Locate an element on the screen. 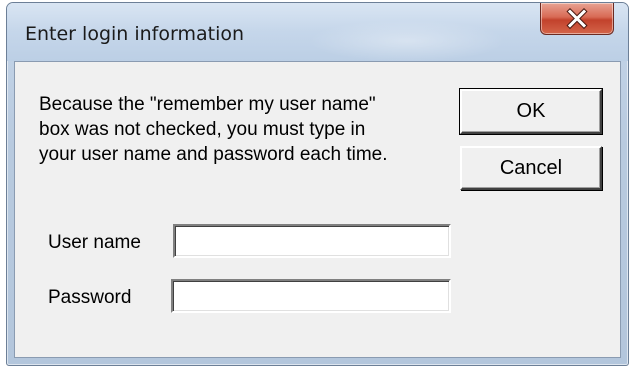  password-label: Password is located at coordinates (90, 297).